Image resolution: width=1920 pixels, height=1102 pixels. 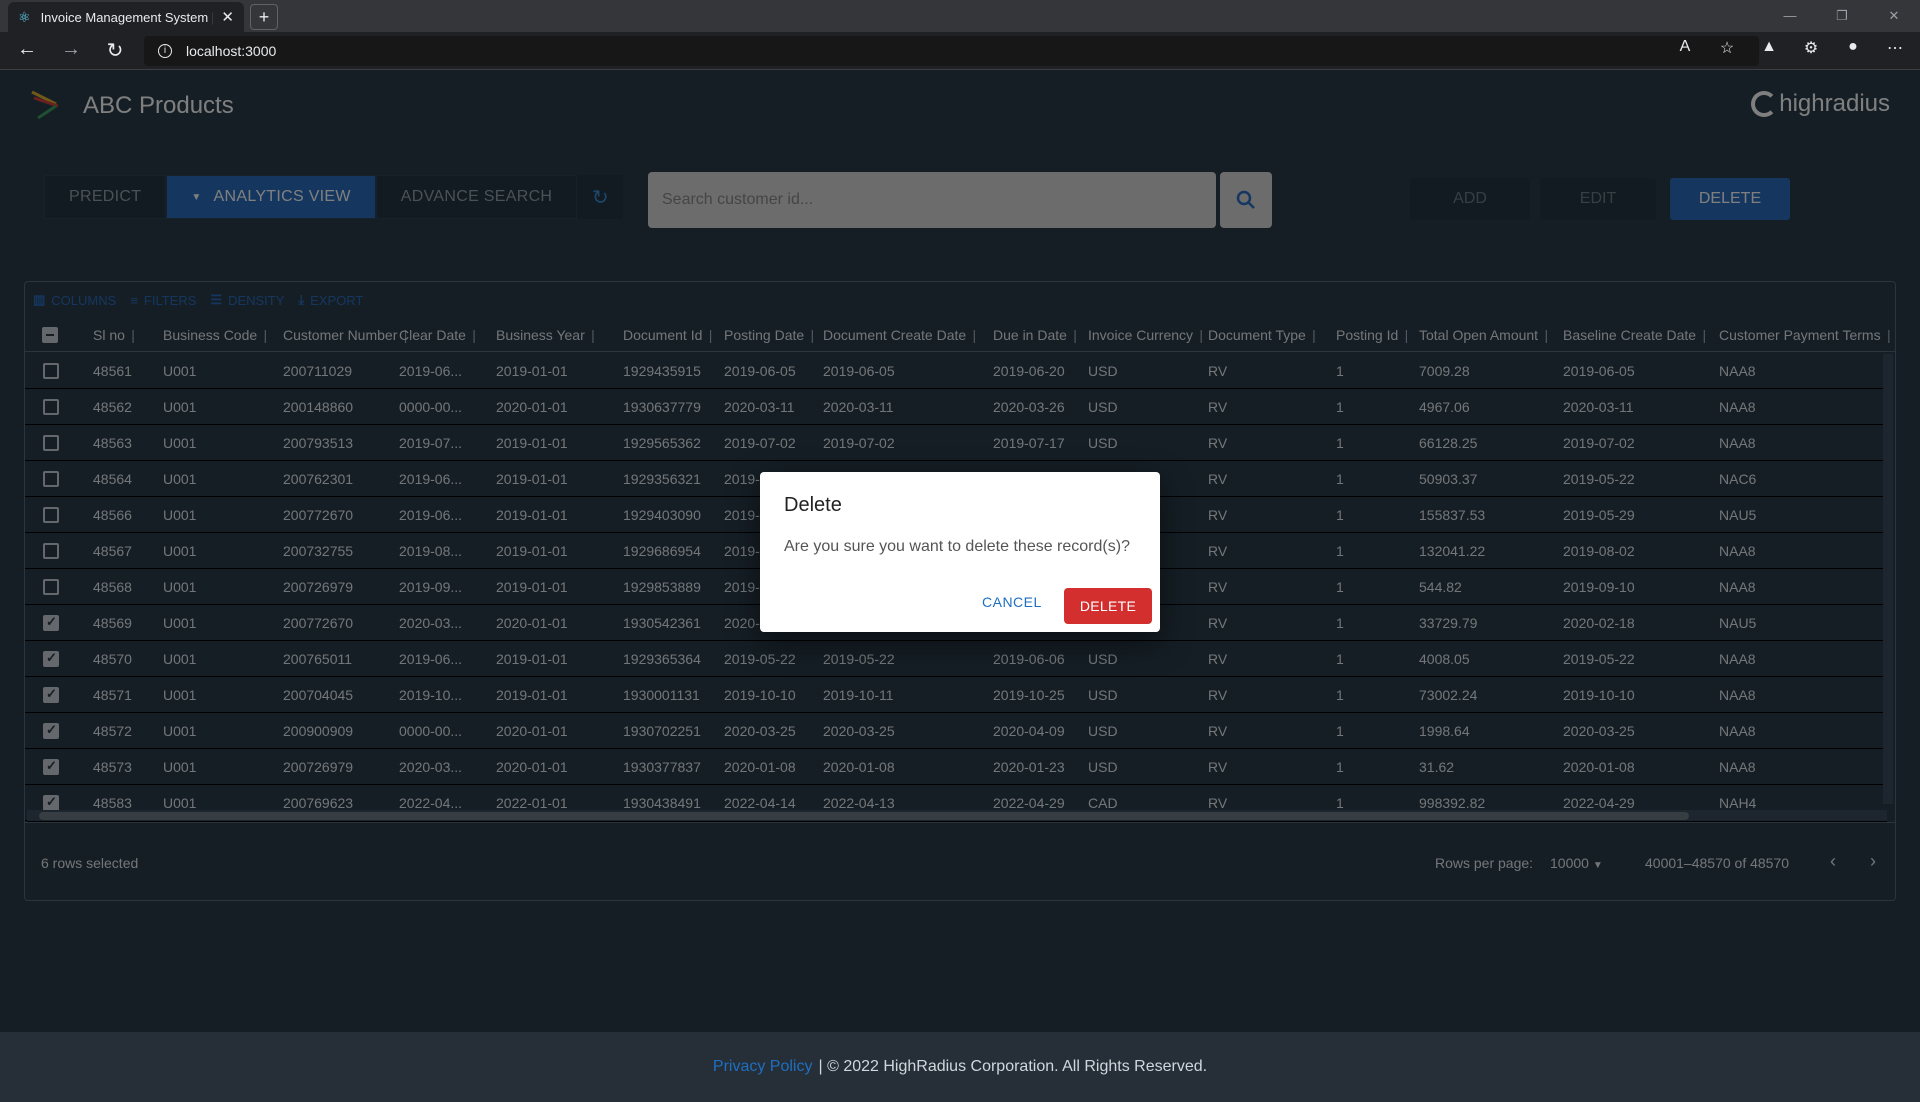 I want to click on more-icon: ⋯, so click(x=1895, y=48).